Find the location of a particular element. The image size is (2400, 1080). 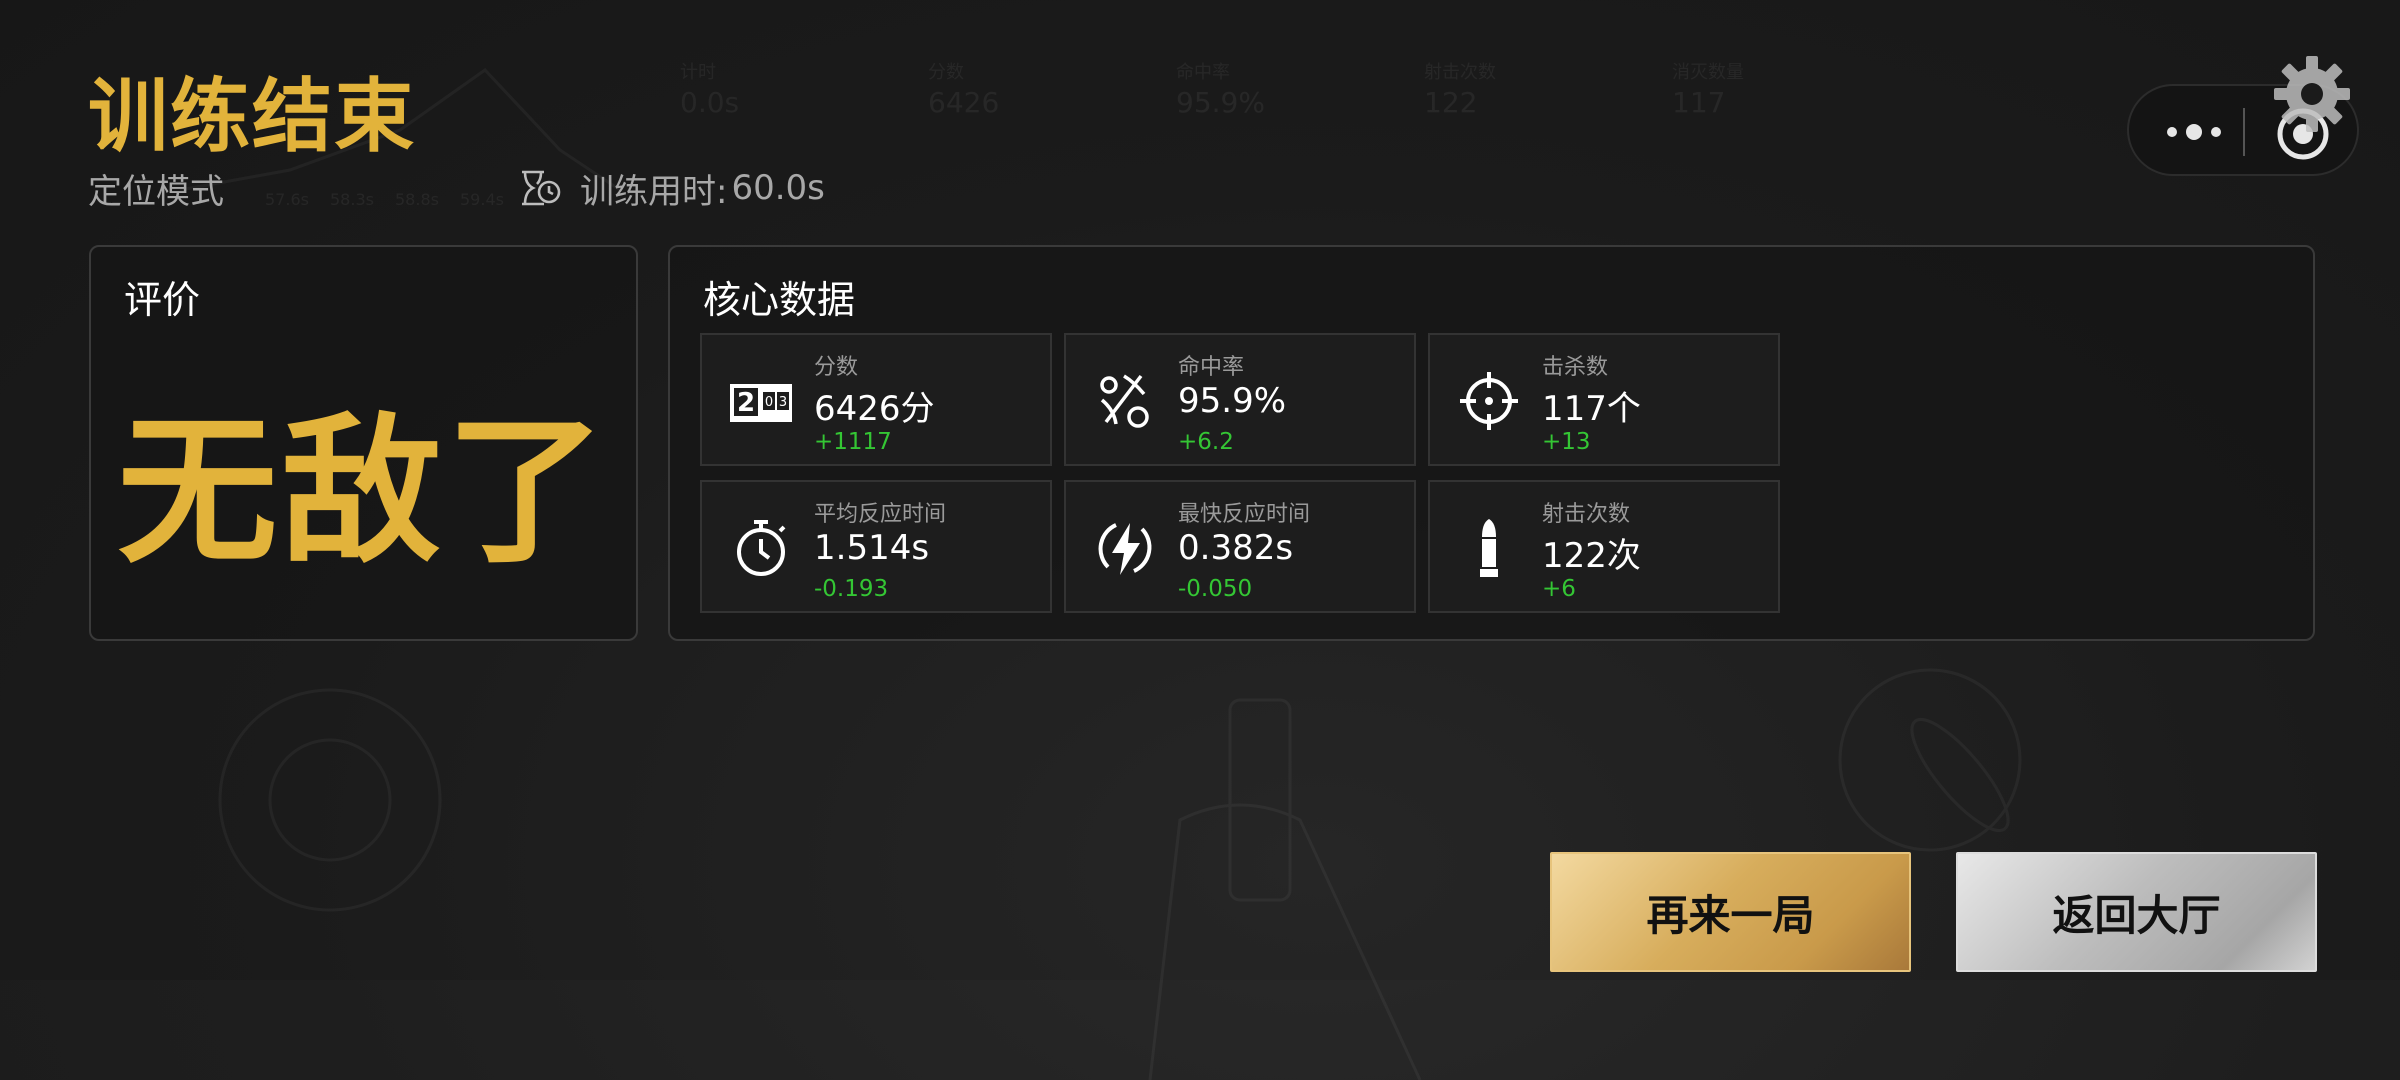

return-lobby-button: 返回大厅 is located at coordinates (2136, 912).